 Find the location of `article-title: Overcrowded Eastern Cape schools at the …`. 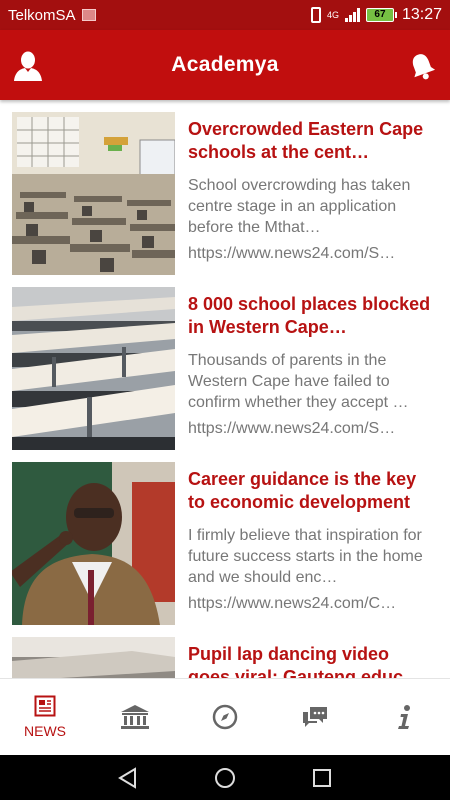

article-title: Overcrowded Eastern Cape schools at the … is located at coordinates (312, 141).